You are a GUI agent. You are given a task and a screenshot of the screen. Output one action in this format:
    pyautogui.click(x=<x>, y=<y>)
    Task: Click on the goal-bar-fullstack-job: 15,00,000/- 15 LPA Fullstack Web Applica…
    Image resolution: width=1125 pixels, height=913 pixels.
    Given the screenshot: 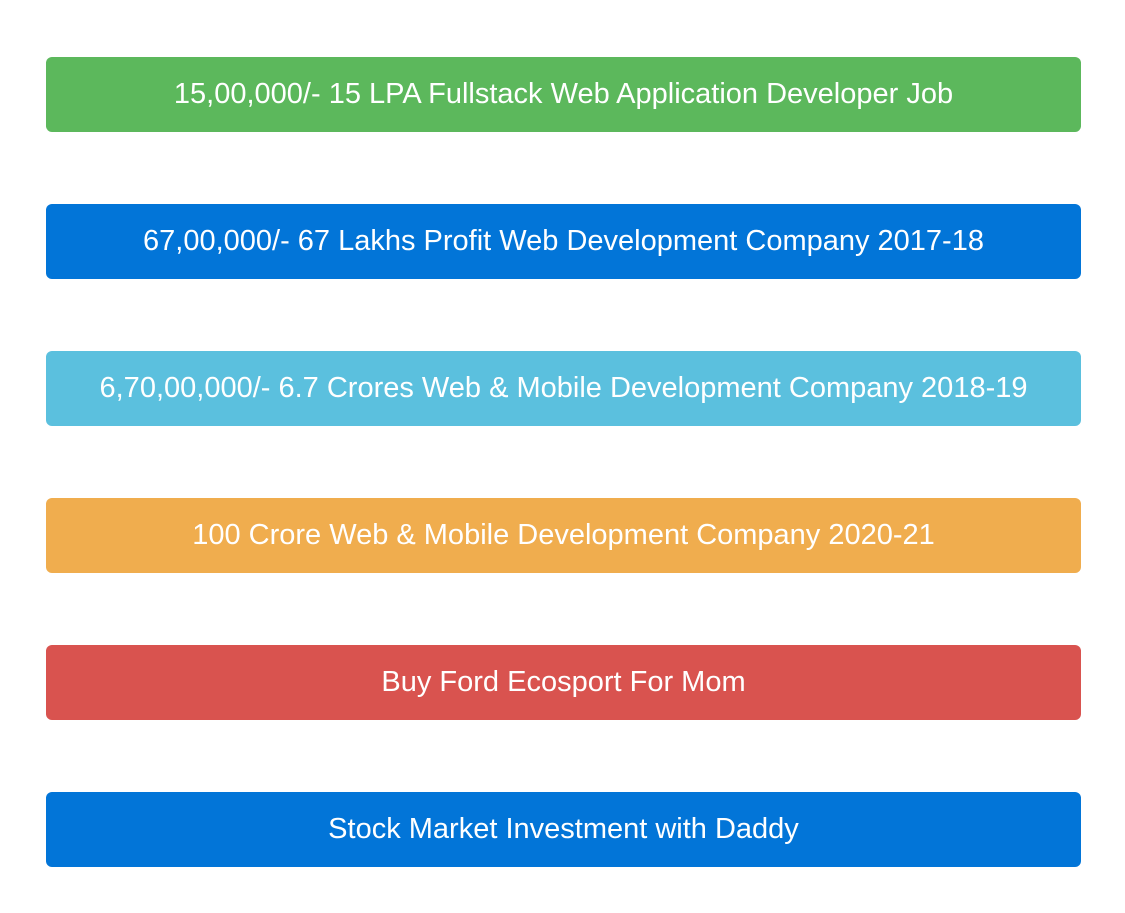 What is the action you would take?
    pyautogui.click(x=563, y=94)
    